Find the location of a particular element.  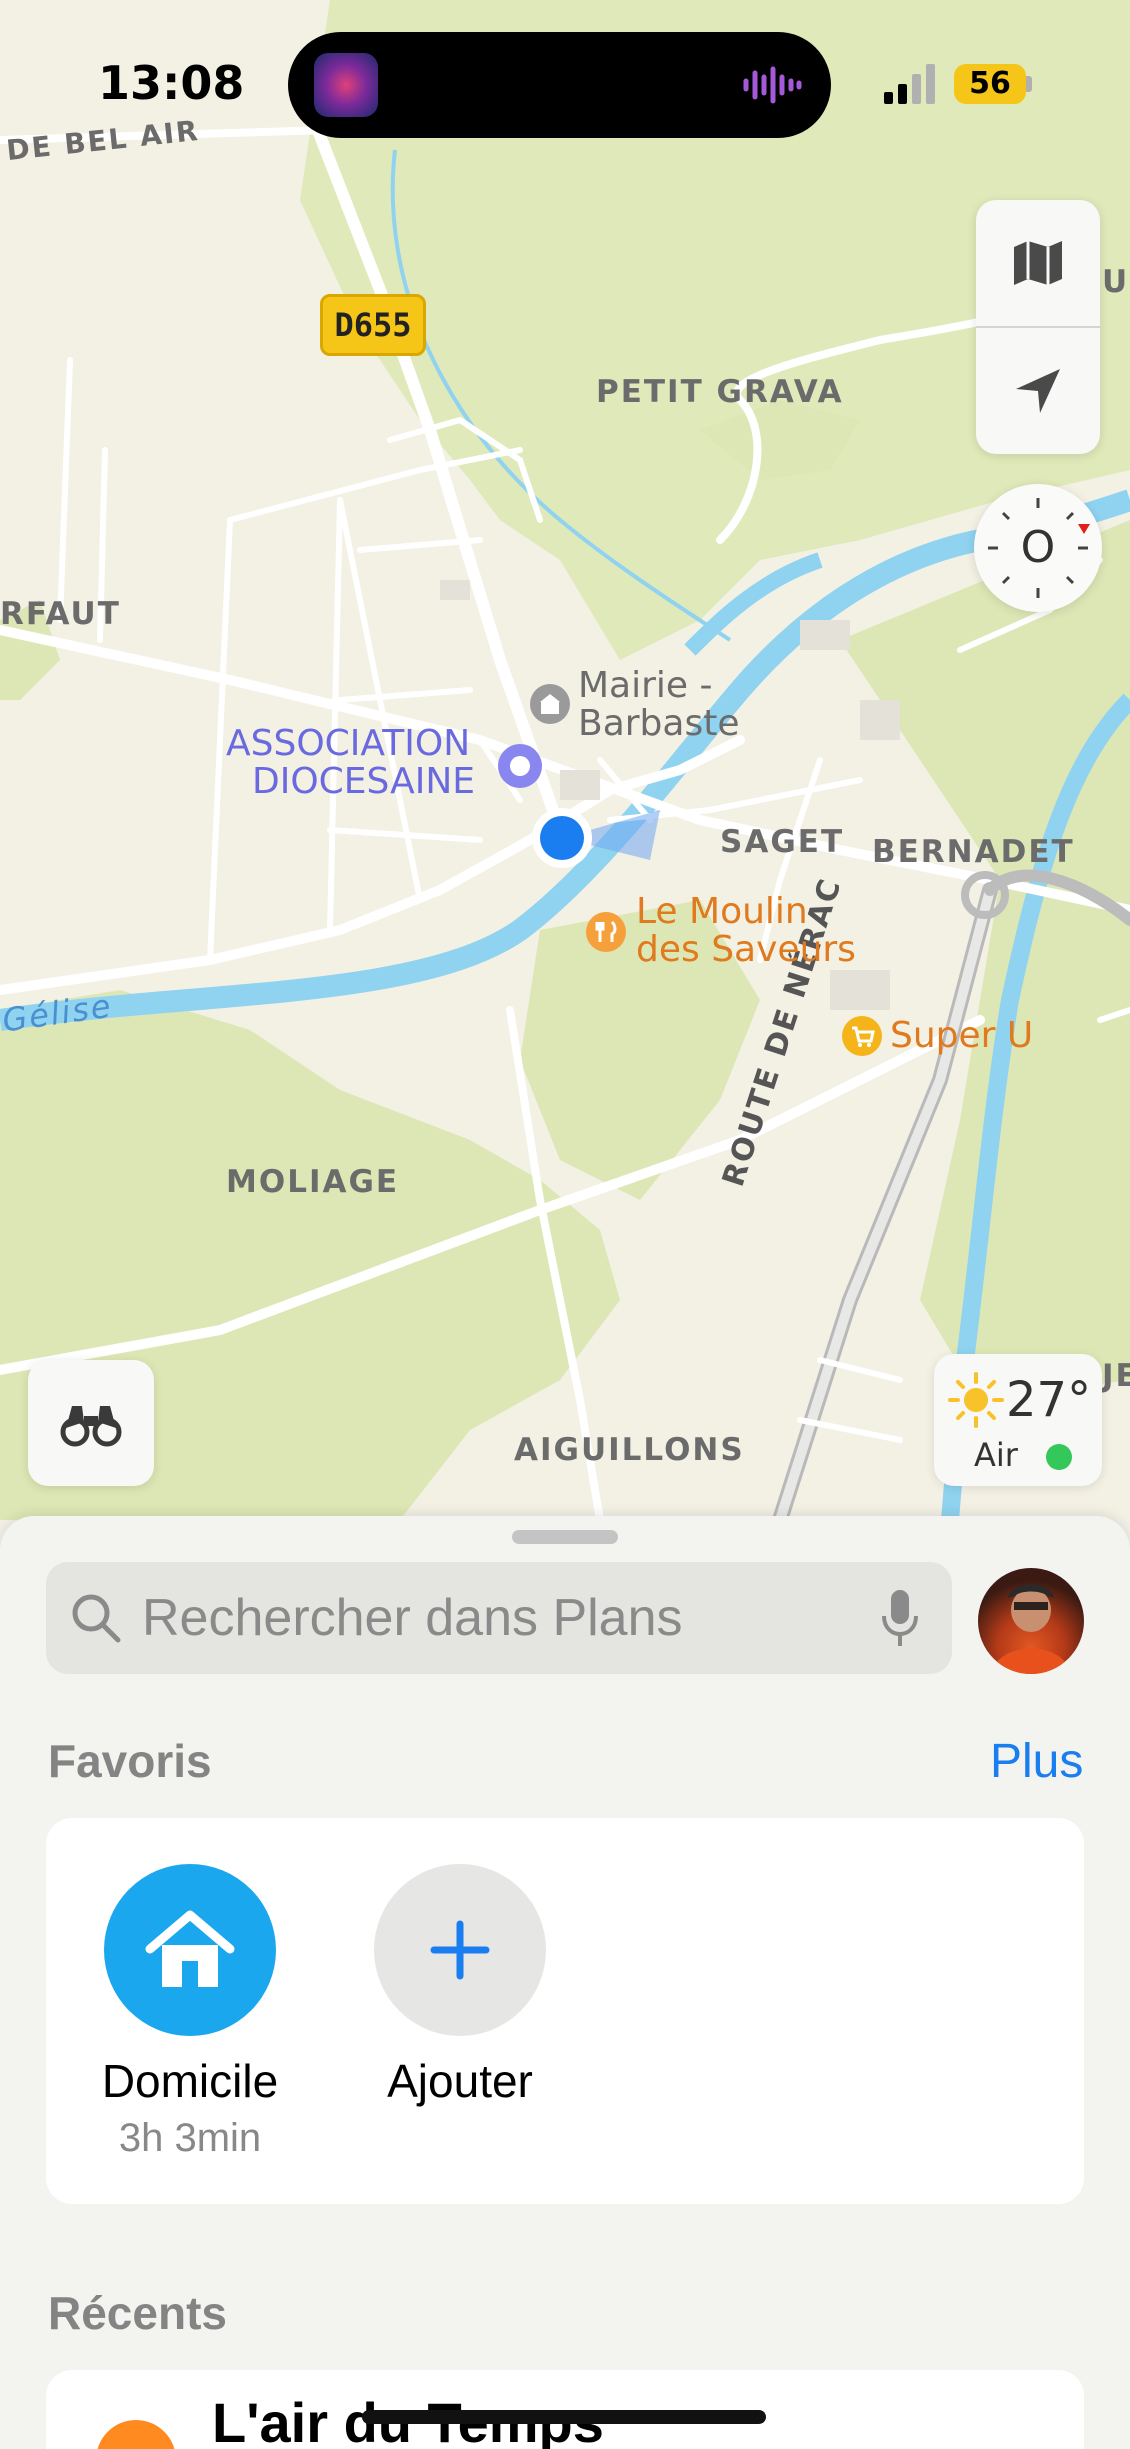

avatar is located at coordinates (1031, 1621).